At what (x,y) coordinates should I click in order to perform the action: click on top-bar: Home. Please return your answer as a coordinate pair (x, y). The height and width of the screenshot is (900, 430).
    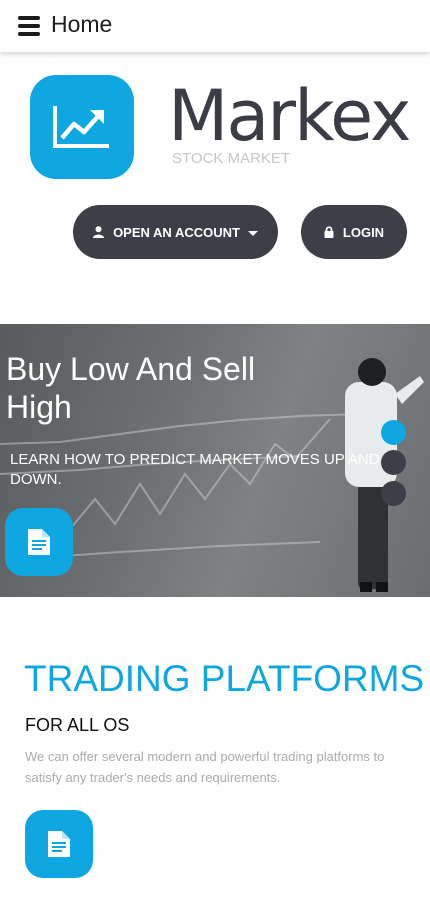
    Looking at the image, I should click on (215, 26).